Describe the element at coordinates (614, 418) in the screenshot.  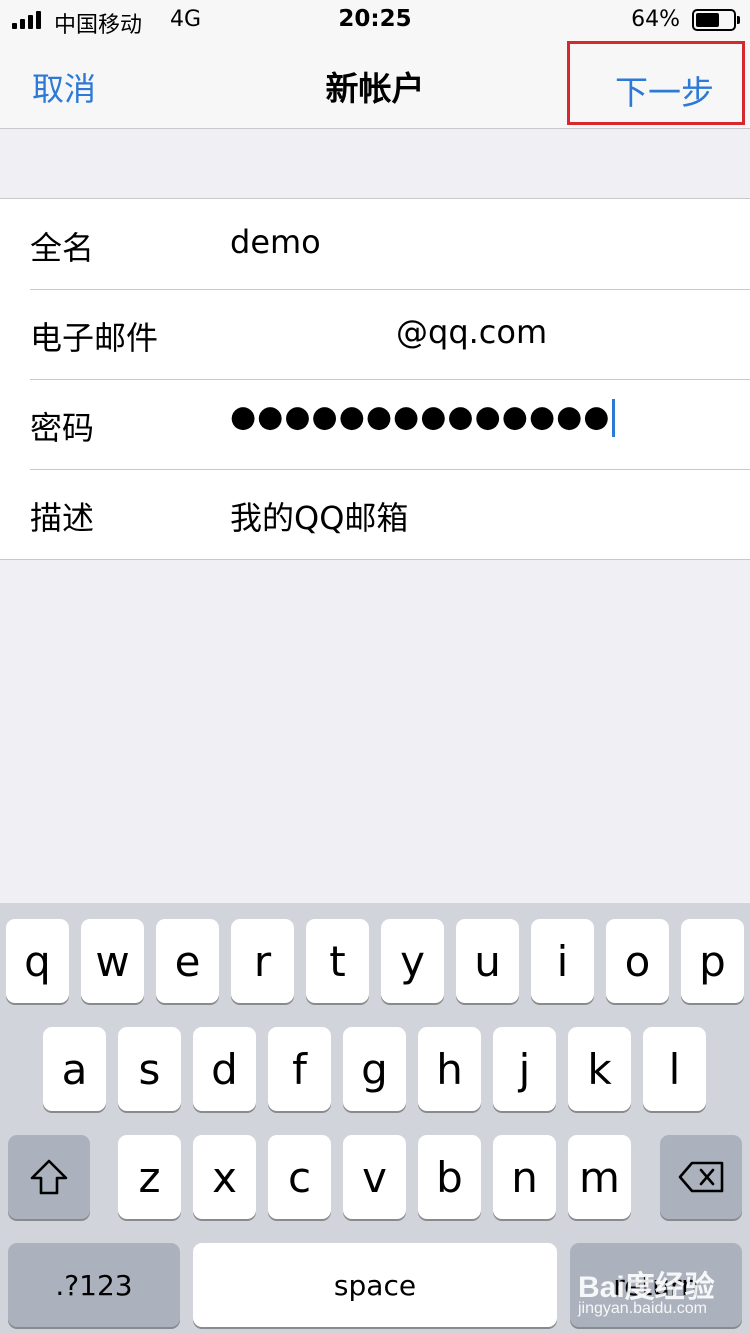
I see `text-cursor` at that location.